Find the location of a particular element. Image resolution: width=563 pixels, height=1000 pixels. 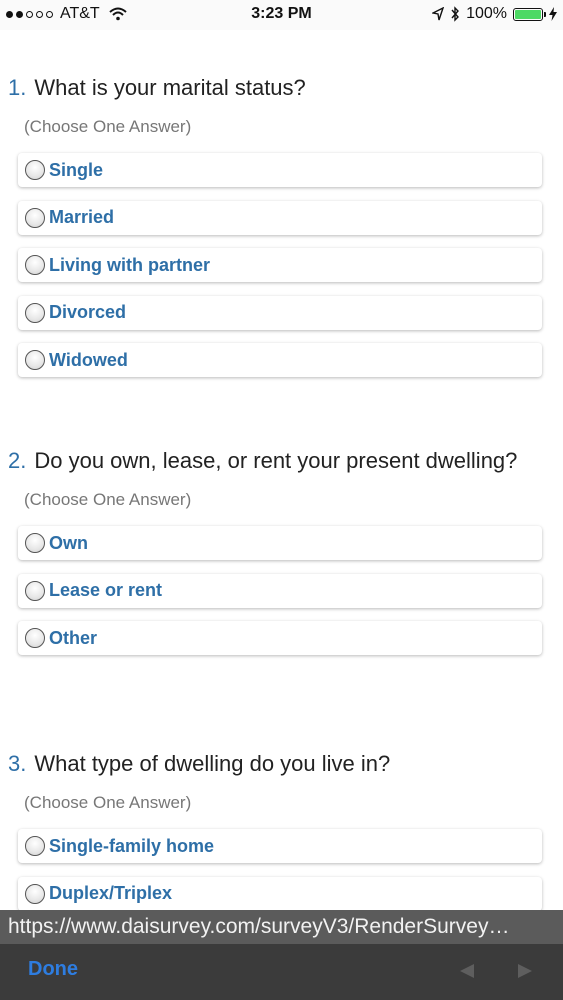

option-single: Single is located at coordinates (280, 170).